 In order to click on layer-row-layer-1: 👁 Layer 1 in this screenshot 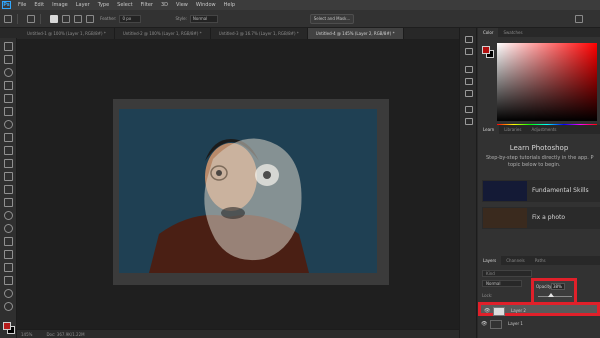, I will do `click(539, 325)`.